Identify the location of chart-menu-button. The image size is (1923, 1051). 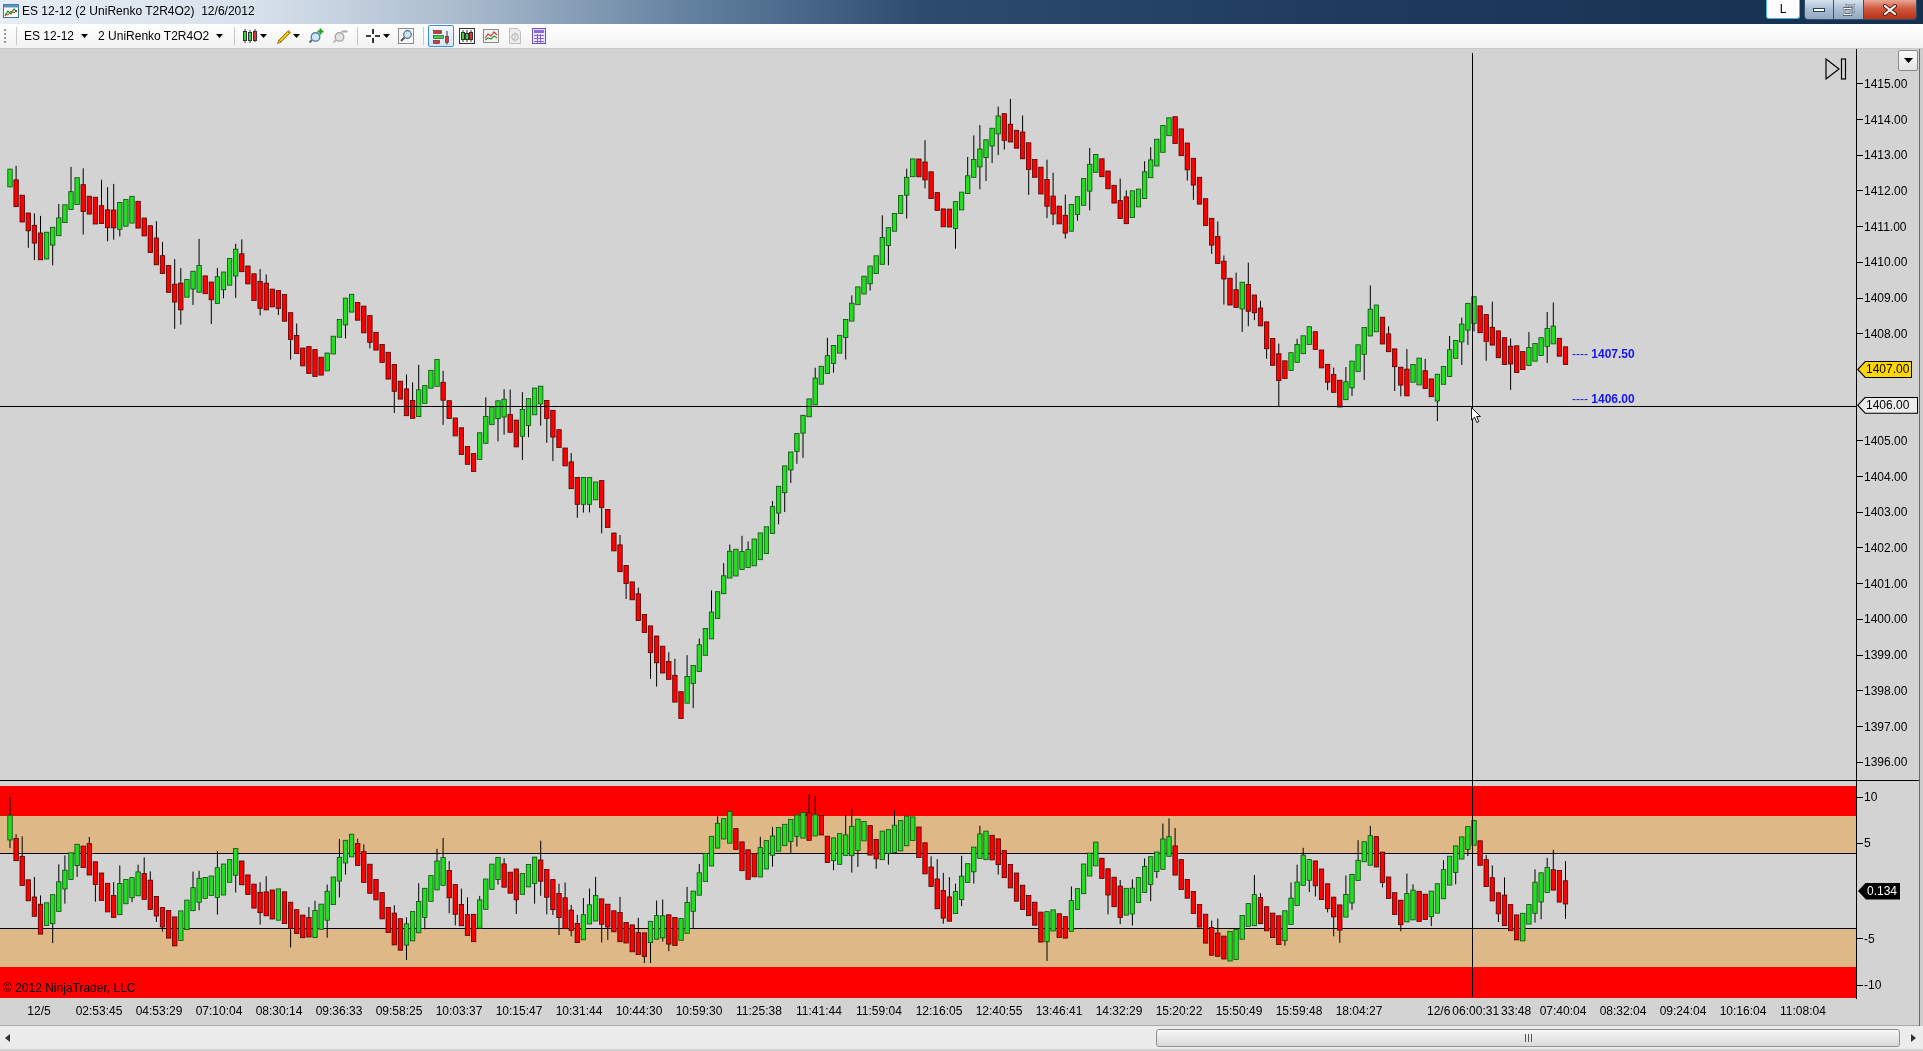
(1908, 60).